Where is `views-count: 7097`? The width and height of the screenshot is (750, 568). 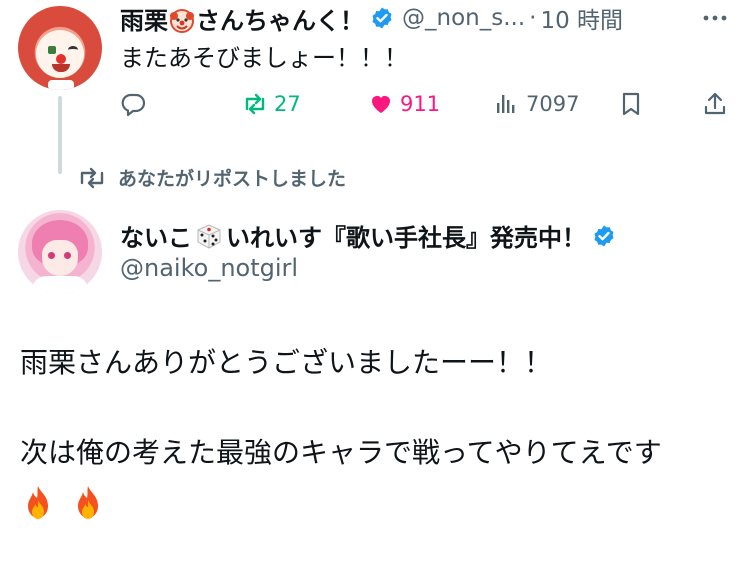 views-count: 7097 is located at coordinates (553, 104).